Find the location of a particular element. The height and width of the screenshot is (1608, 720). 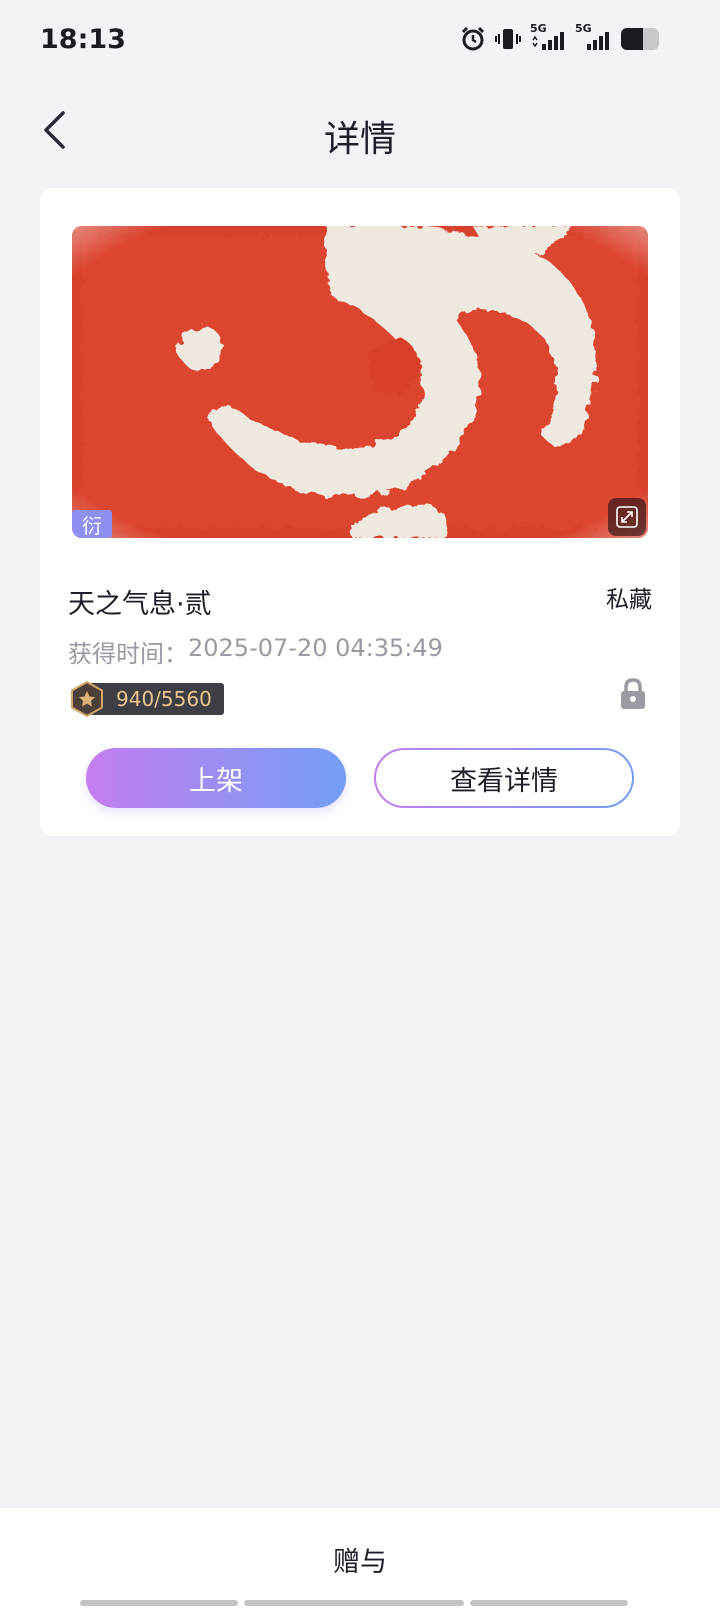

vibrate-icon is located at coordinates (508, 39).